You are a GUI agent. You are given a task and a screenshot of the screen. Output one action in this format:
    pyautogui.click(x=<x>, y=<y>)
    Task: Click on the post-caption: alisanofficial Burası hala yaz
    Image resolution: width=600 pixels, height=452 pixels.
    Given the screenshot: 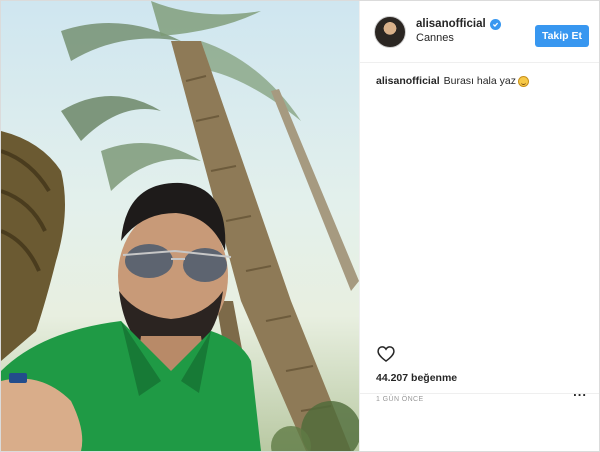 What is the action you would take?
    pyautogui.click(x=452, y=81)
    